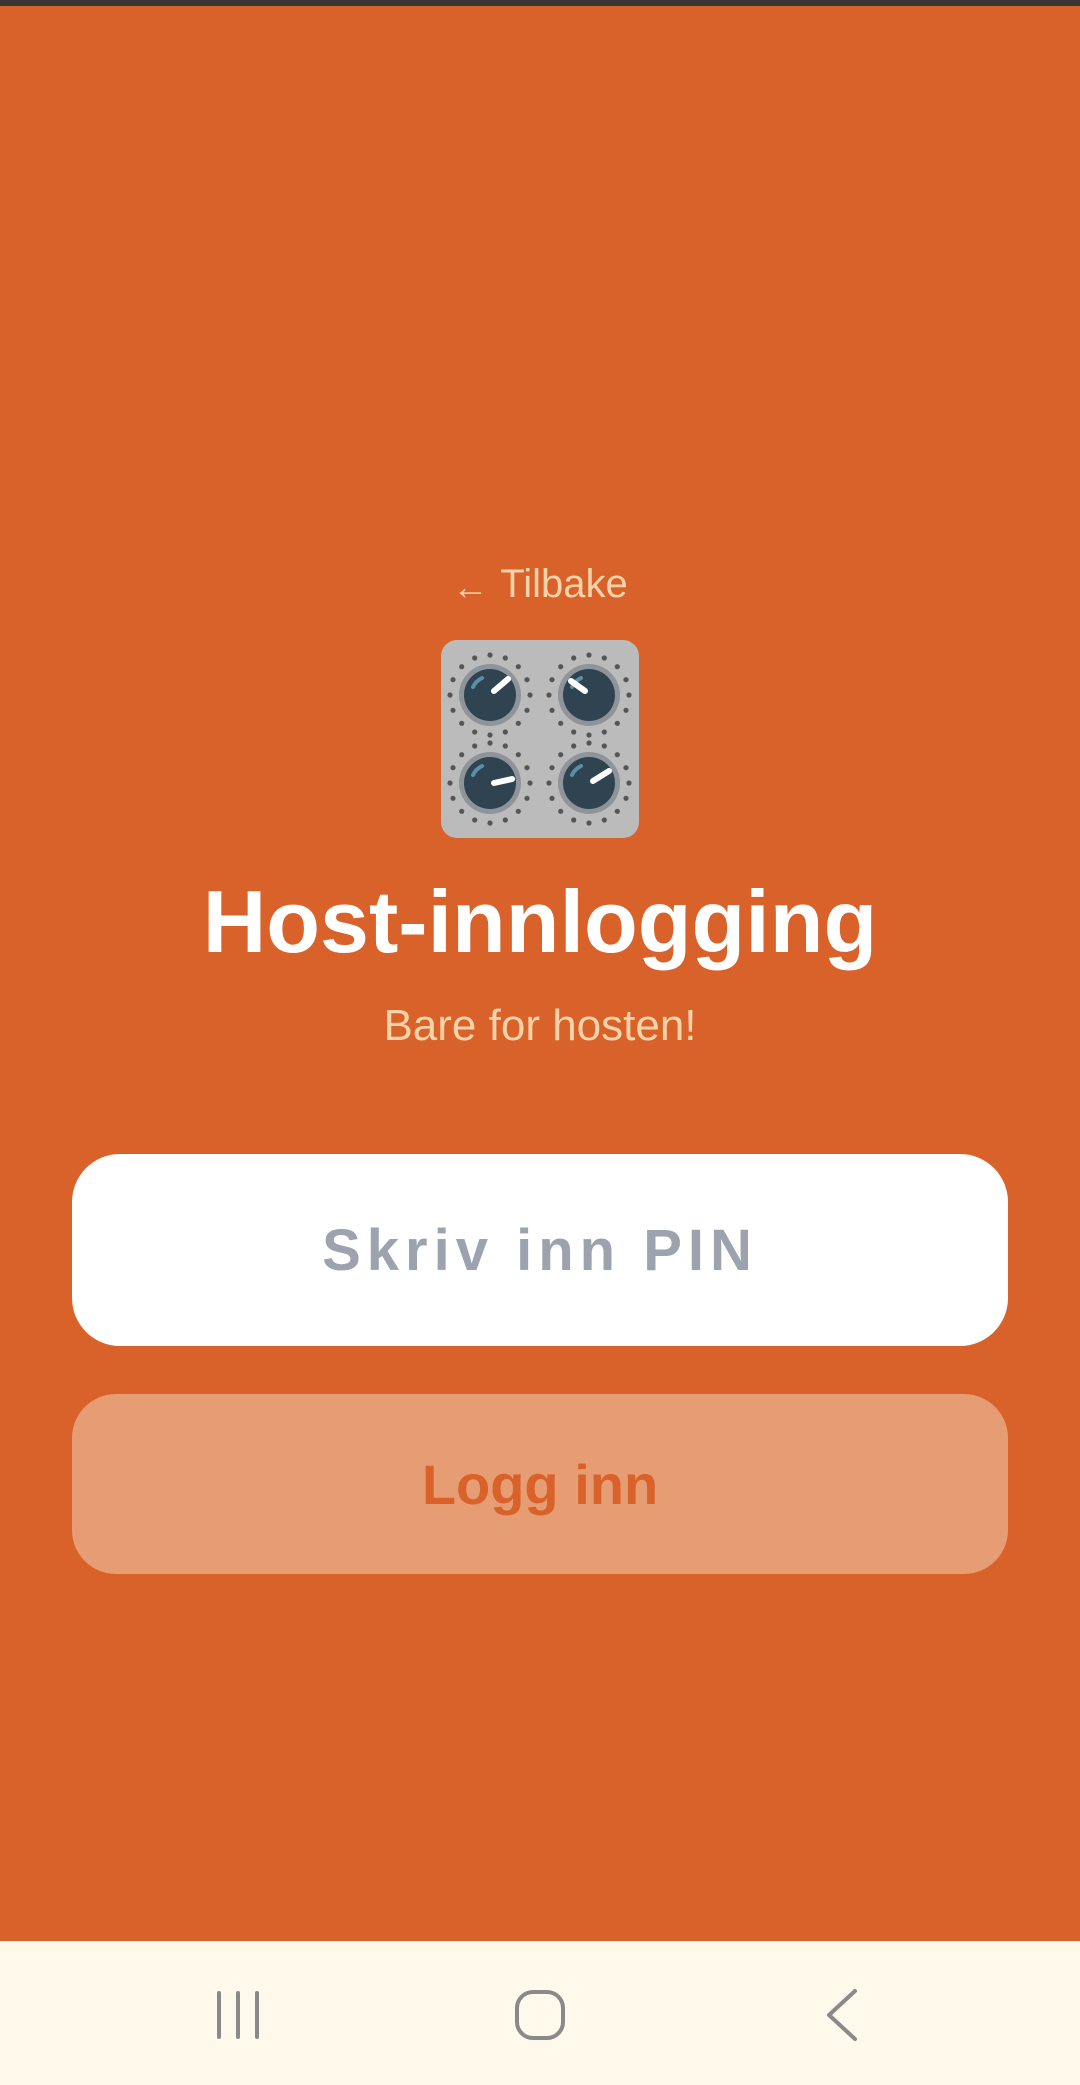 Image resolution: width=1080 pixels, height=2085 pixels. Describe the element at coordinates (564, 584) in the screenshot. I see `back-link-label: Tilbake` at that location.